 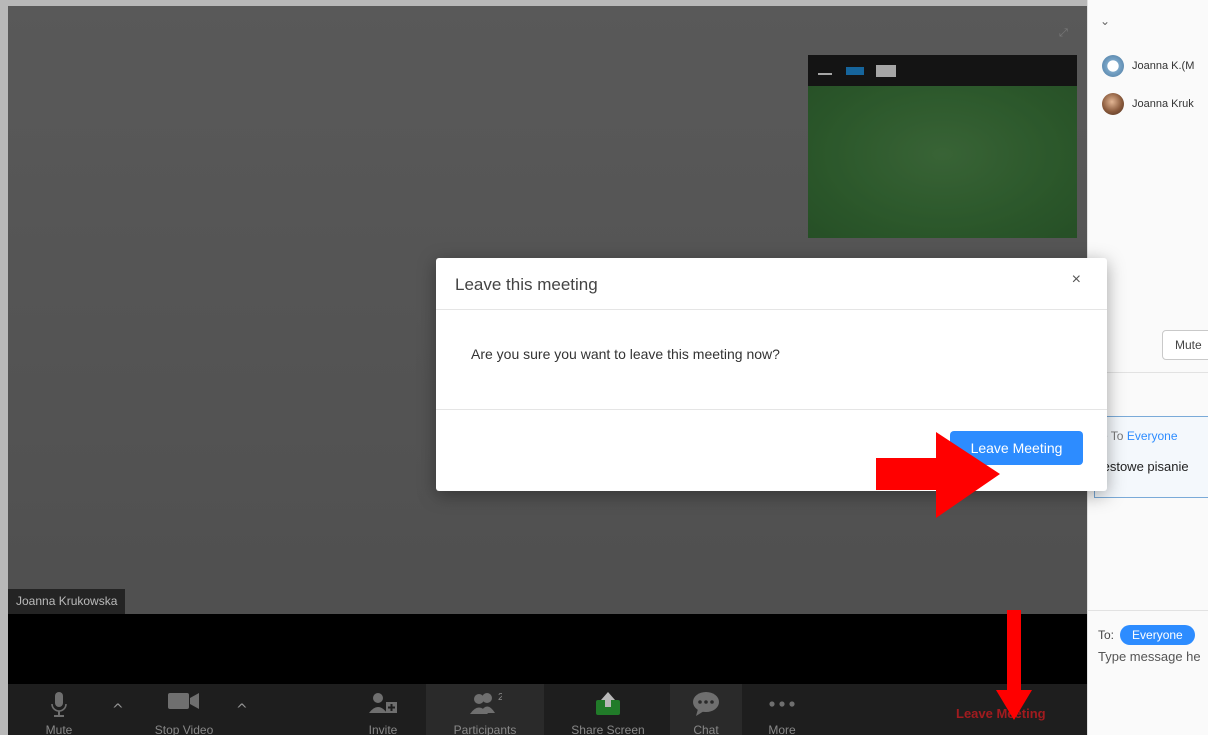 I want to click on annotation-down-arrow-icon, so click(x=1014, y=665).